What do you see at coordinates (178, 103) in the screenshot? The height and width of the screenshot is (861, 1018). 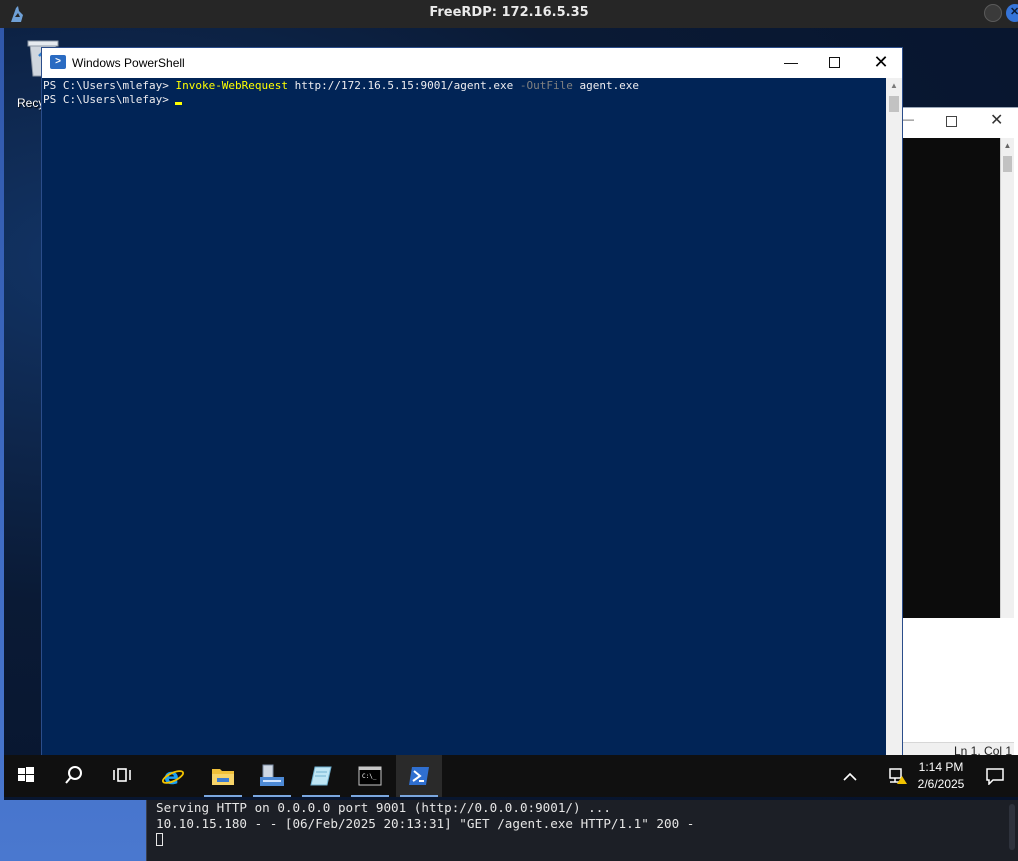 I see `text-cursor` at bounding box center [178, 103].